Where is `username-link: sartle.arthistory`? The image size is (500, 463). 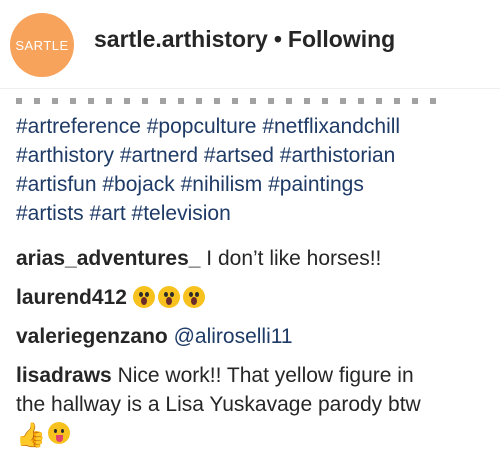 username-link: sartle.arthistory is located at coordinates (181, 39).